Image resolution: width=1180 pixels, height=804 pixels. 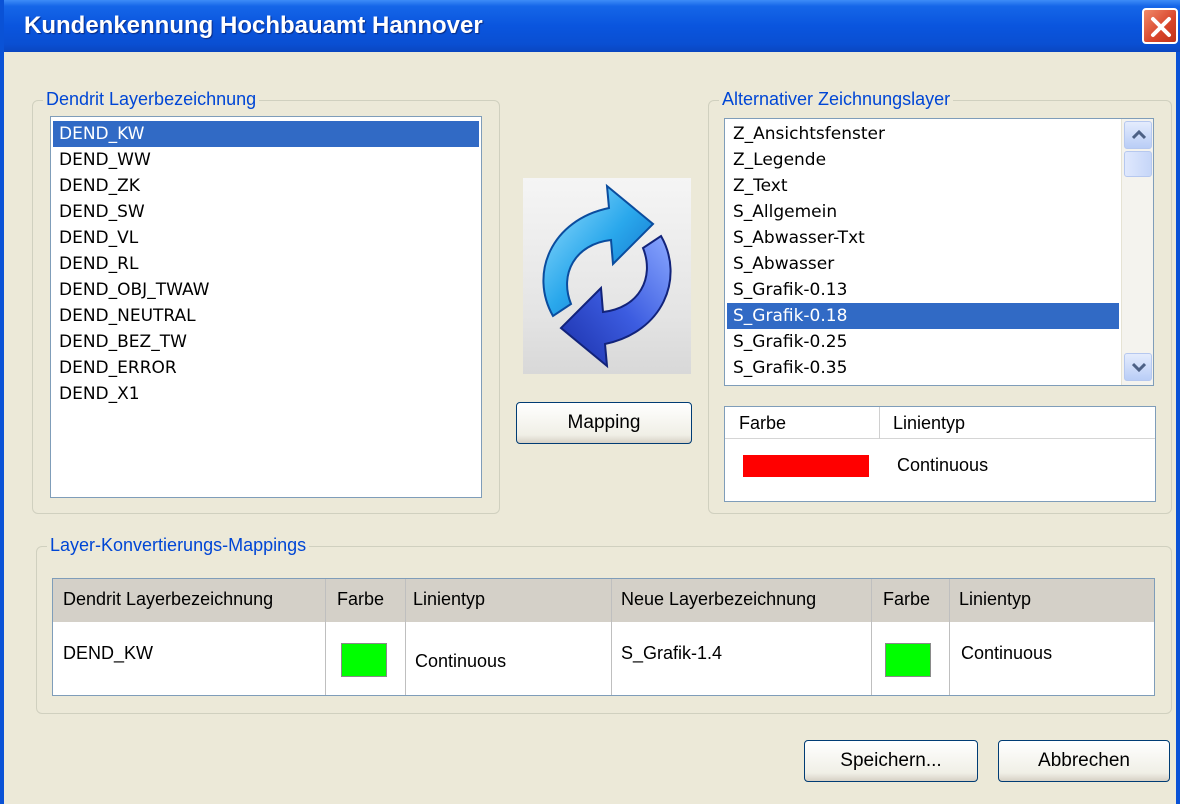 What do you see at coordinates (995, 599) in the screenshot?
I see `header-target-linetype: Linientyp` at bounding box center [995, 599].